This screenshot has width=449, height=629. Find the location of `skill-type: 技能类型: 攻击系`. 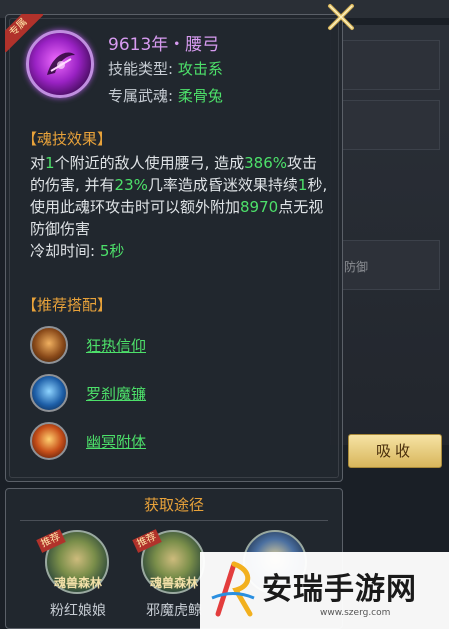

skill-type: 技能类型: 攻击系 is located at coordinates (165, 69).